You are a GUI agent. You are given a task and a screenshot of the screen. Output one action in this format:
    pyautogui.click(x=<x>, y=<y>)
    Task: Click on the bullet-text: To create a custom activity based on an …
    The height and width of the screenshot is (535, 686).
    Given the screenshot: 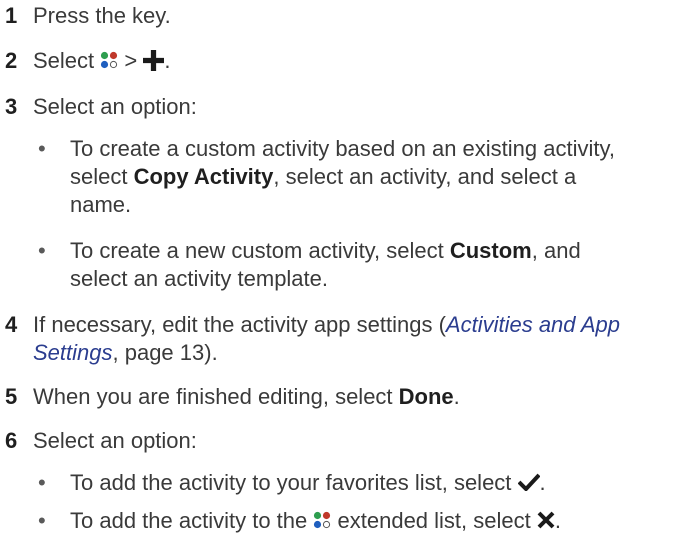 What is the action you would take?
    pyautogui.click(x=342, y=148)
    